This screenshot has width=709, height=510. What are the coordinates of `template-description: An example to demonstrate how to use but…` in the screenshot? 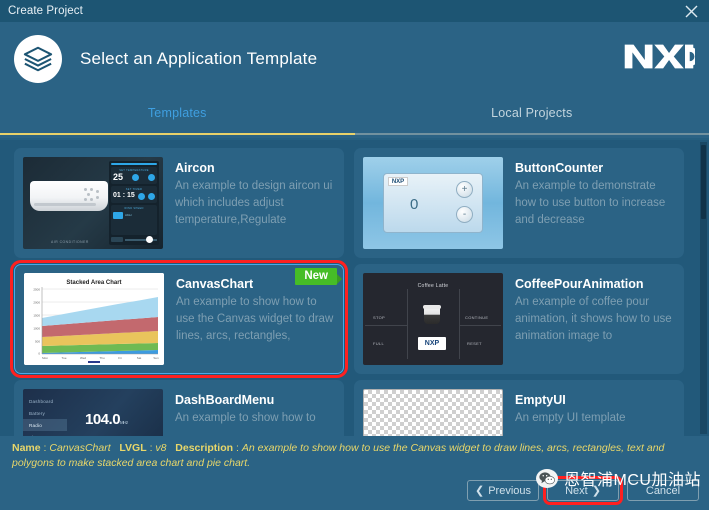 It's located at (590, 203).